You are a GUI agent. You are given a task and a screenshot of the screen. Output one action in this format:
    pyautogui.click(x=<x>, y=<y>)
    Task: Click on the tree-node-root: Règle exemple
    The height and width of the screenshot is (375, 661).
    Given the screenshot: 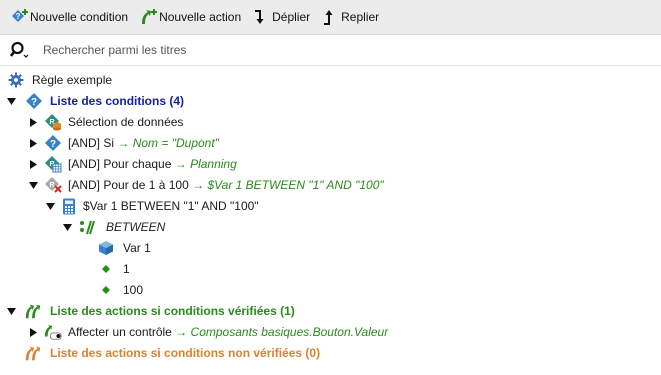 What is the action you would take?
    pyautogui.click(x=330, y=80)
    